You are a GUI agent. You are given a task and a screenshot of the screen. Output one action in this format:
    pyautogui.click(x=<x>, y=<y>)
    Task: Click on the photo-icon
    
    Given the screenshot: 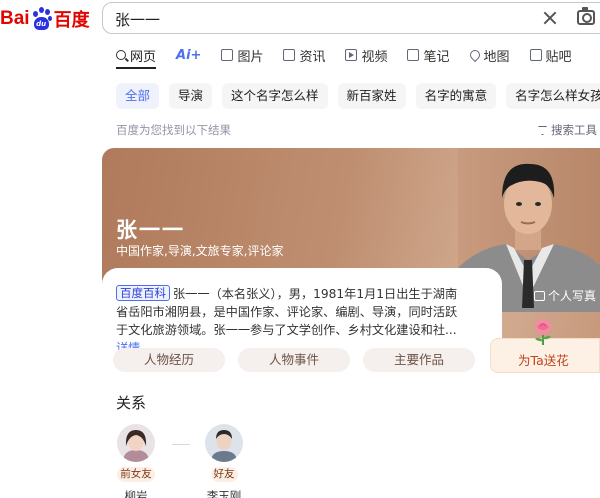 What is the action you would take?
    pyautogui.click(x=539, y=296)
    